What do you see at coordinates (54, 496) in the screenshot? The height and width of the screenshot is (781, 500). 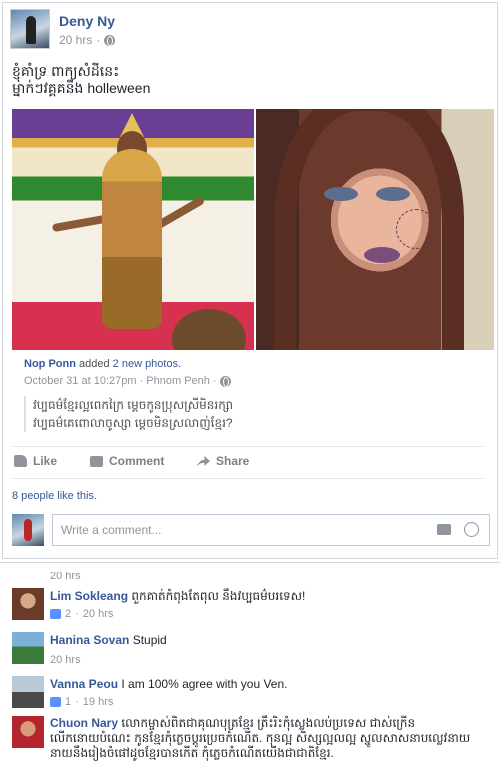 I see `likes-summary: 8 people like this.` at bounding box center [54, 496].